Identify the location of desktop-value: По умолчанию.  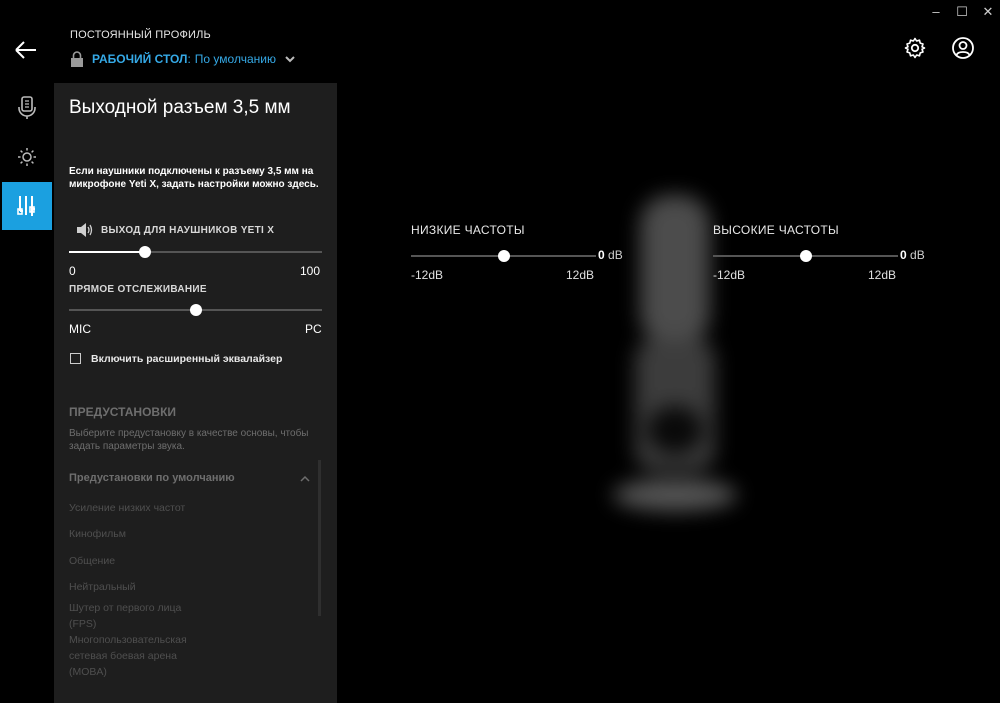
(235, 59).